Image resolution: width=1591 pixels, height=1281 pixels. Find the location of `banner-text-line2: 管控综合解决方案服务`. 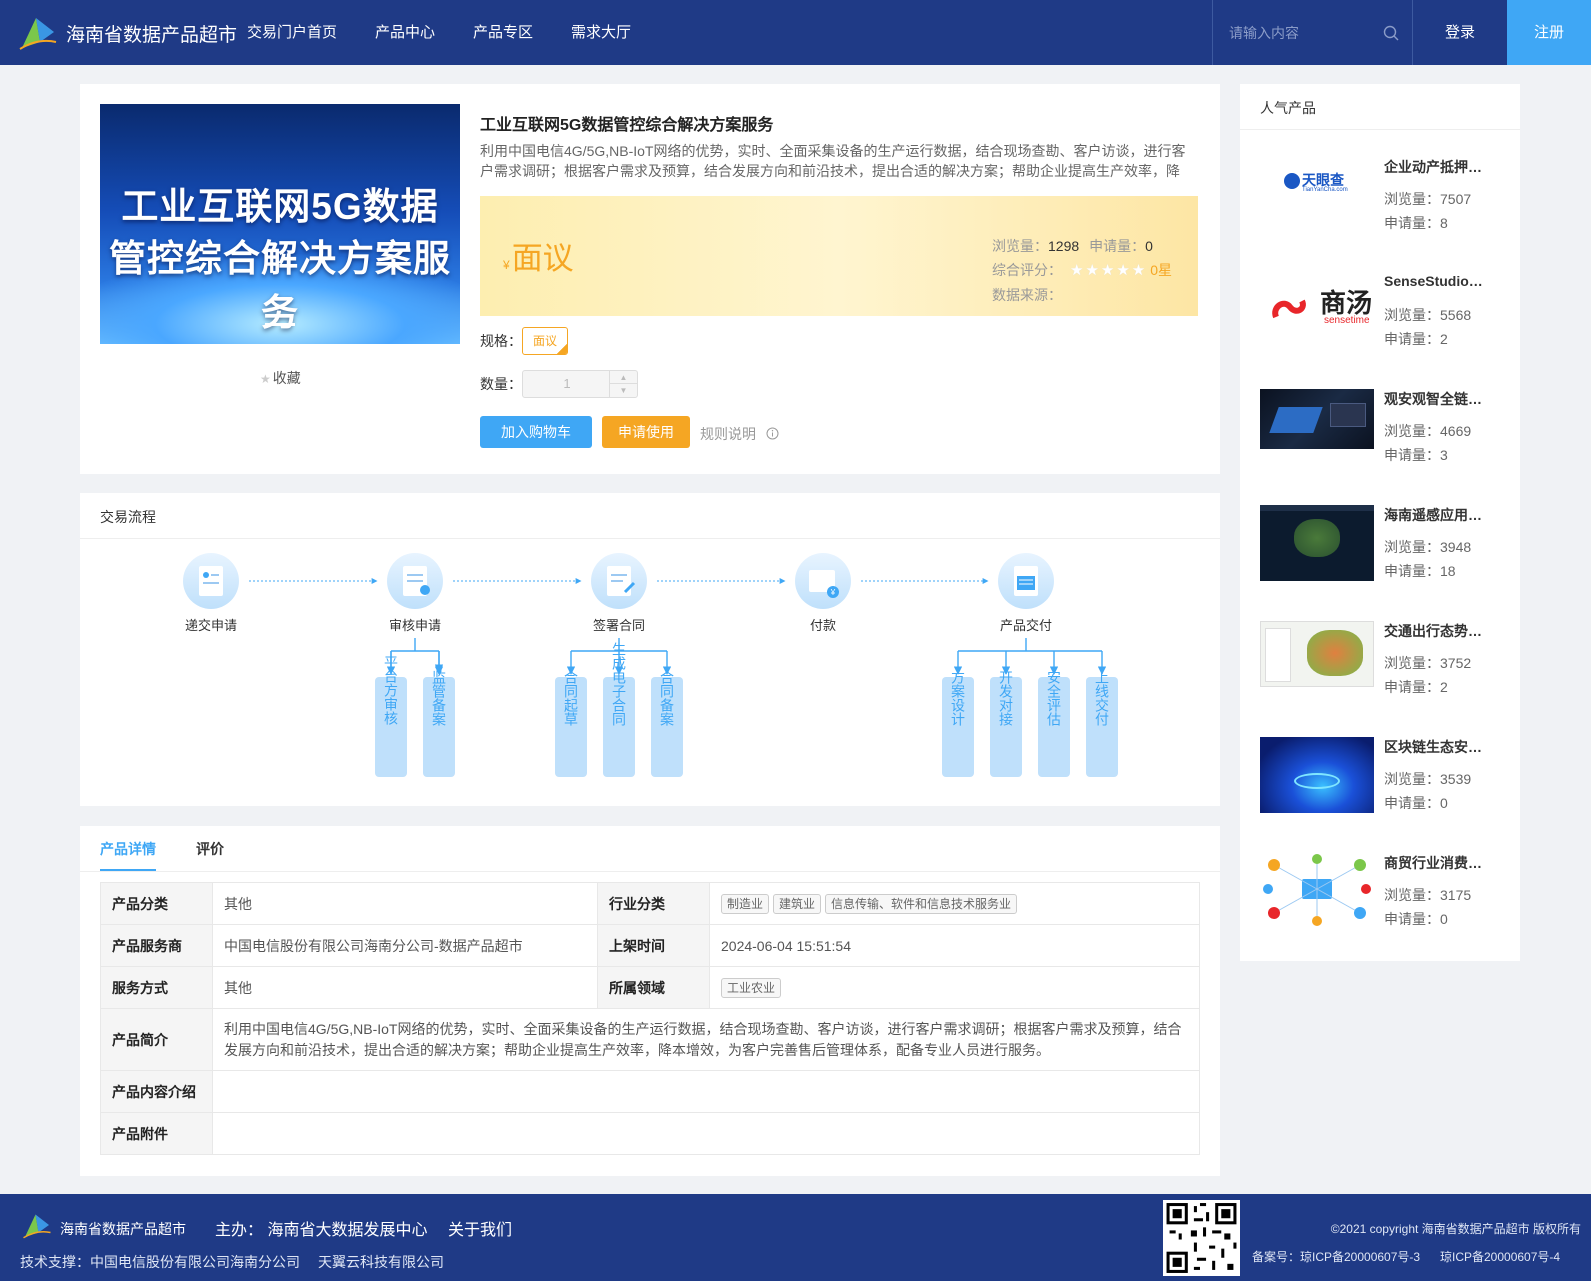

banner-text-line2: 管控综合解决方案服务 is located at coordinates (280, 285).